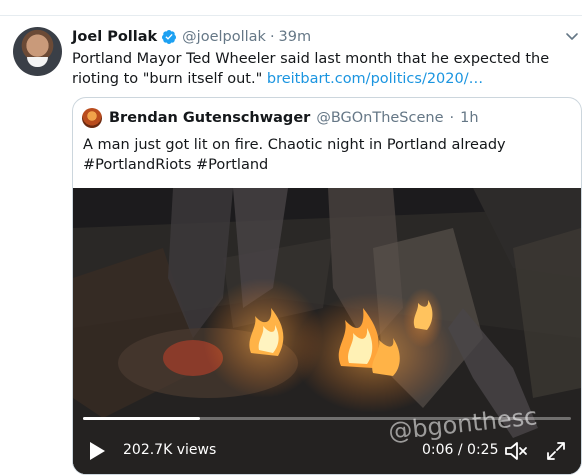 The width and height of the screenshot is (582, 475). Describe the element at coordinates (224, 37) in the screenshot. I see `author-handle: @joelpollak` at that location.